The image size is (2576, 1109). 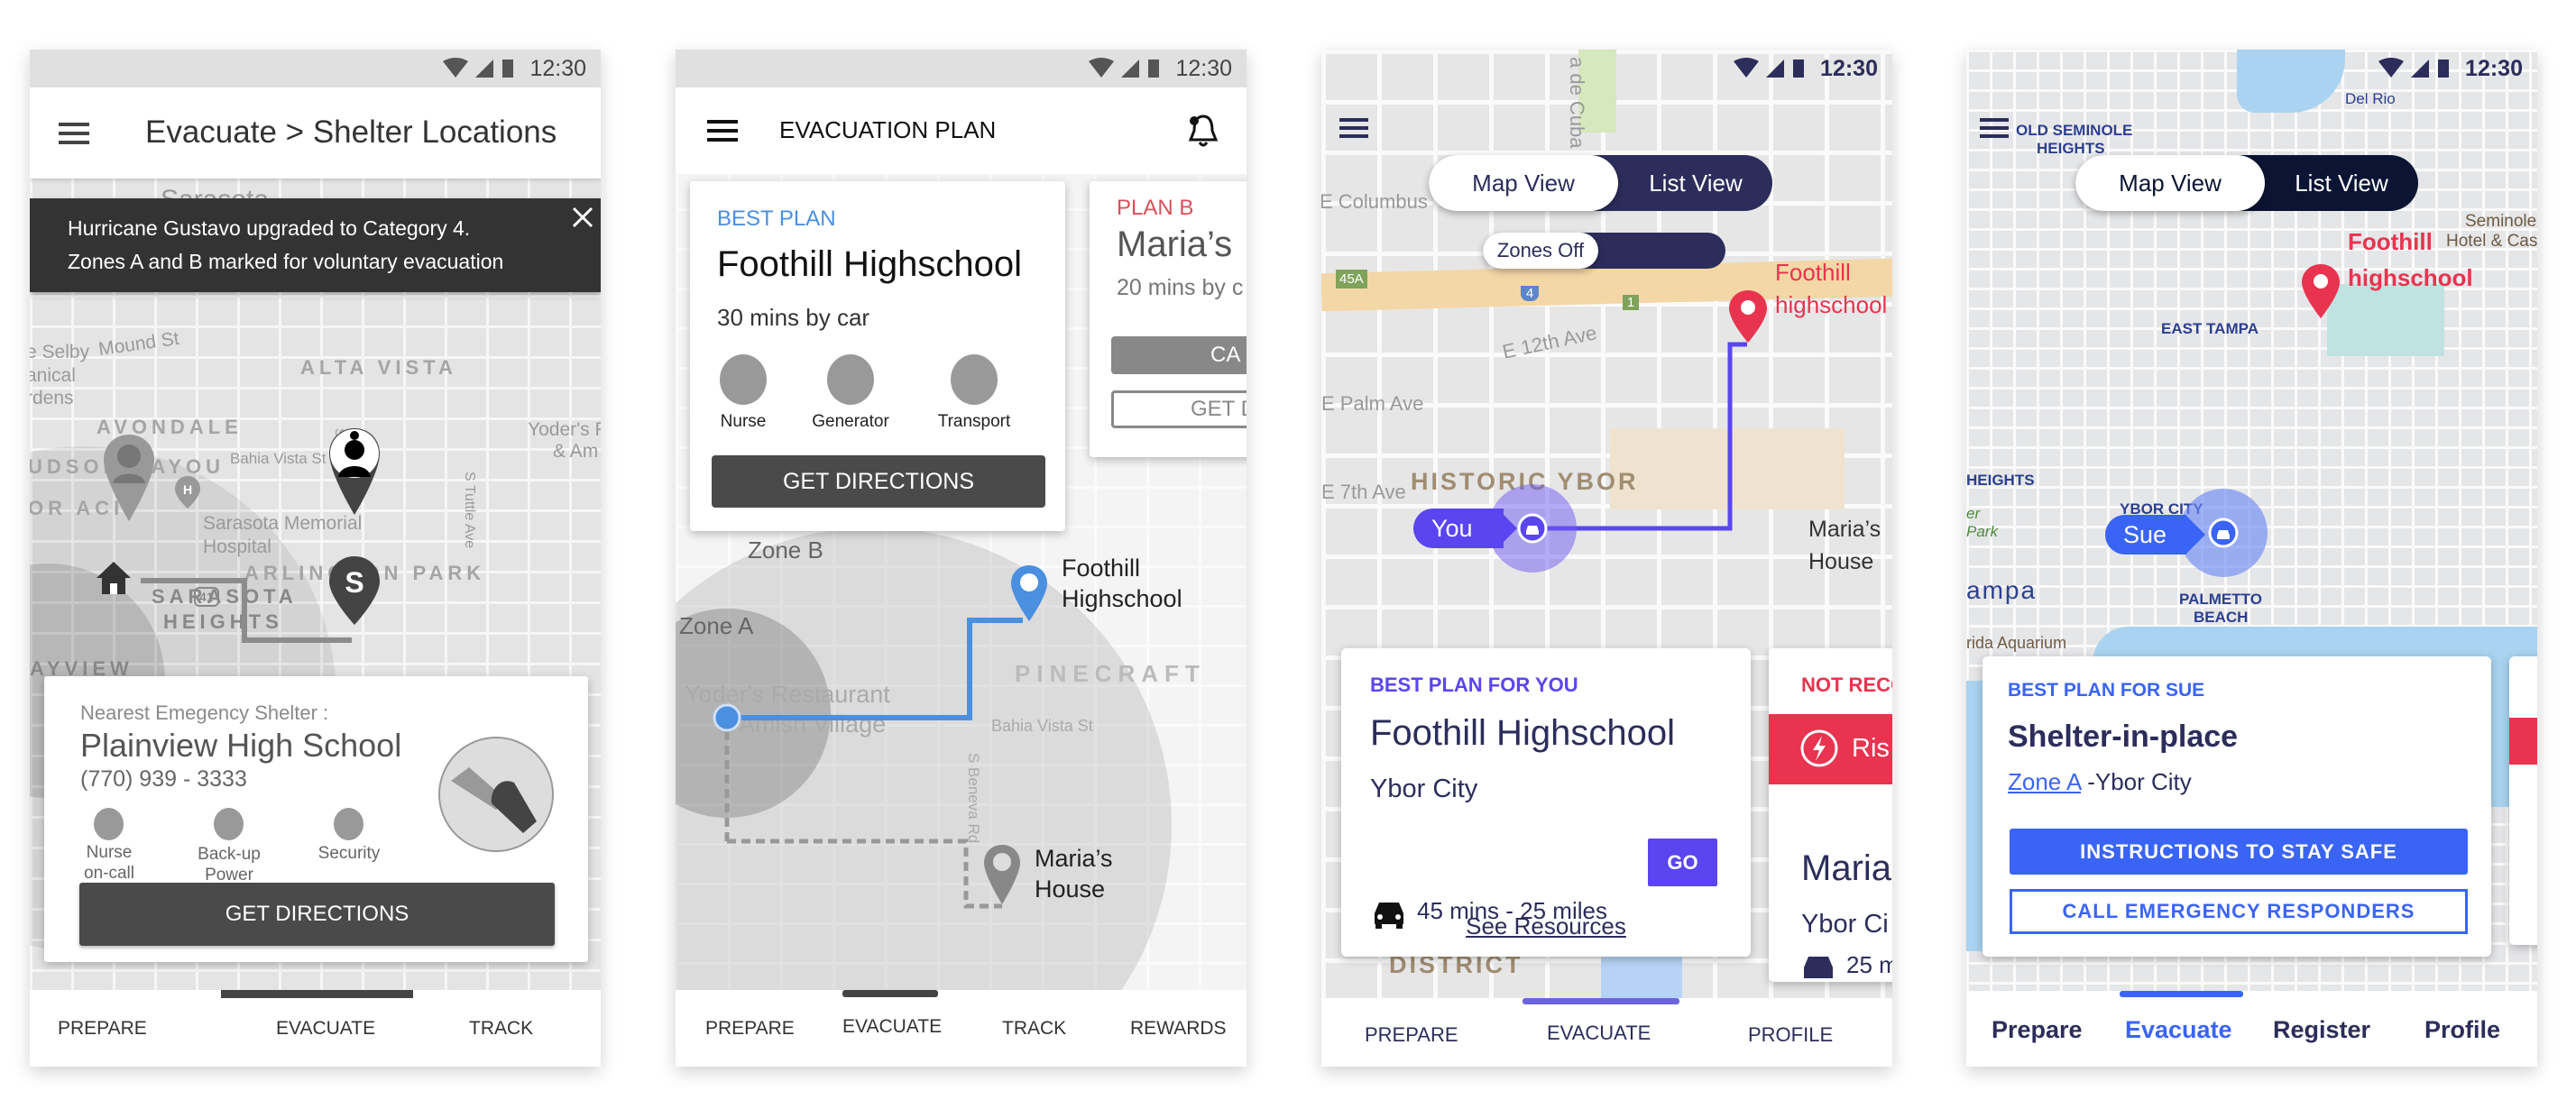 I want to click on get-directions-button: GET D, so click(x=1179, y=409).